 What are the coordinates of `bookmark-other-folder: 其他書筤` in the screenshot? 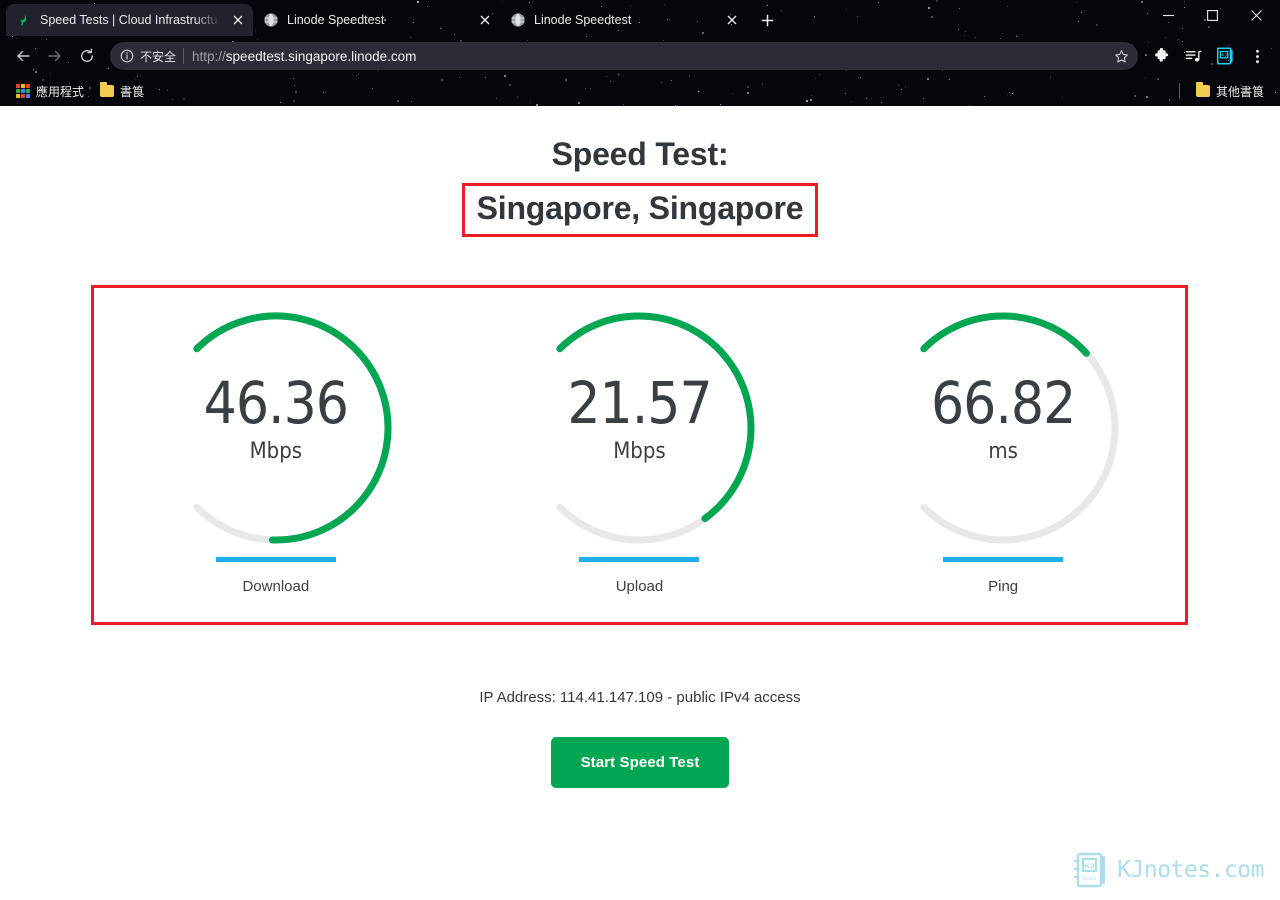 It's located at (1230, 91).